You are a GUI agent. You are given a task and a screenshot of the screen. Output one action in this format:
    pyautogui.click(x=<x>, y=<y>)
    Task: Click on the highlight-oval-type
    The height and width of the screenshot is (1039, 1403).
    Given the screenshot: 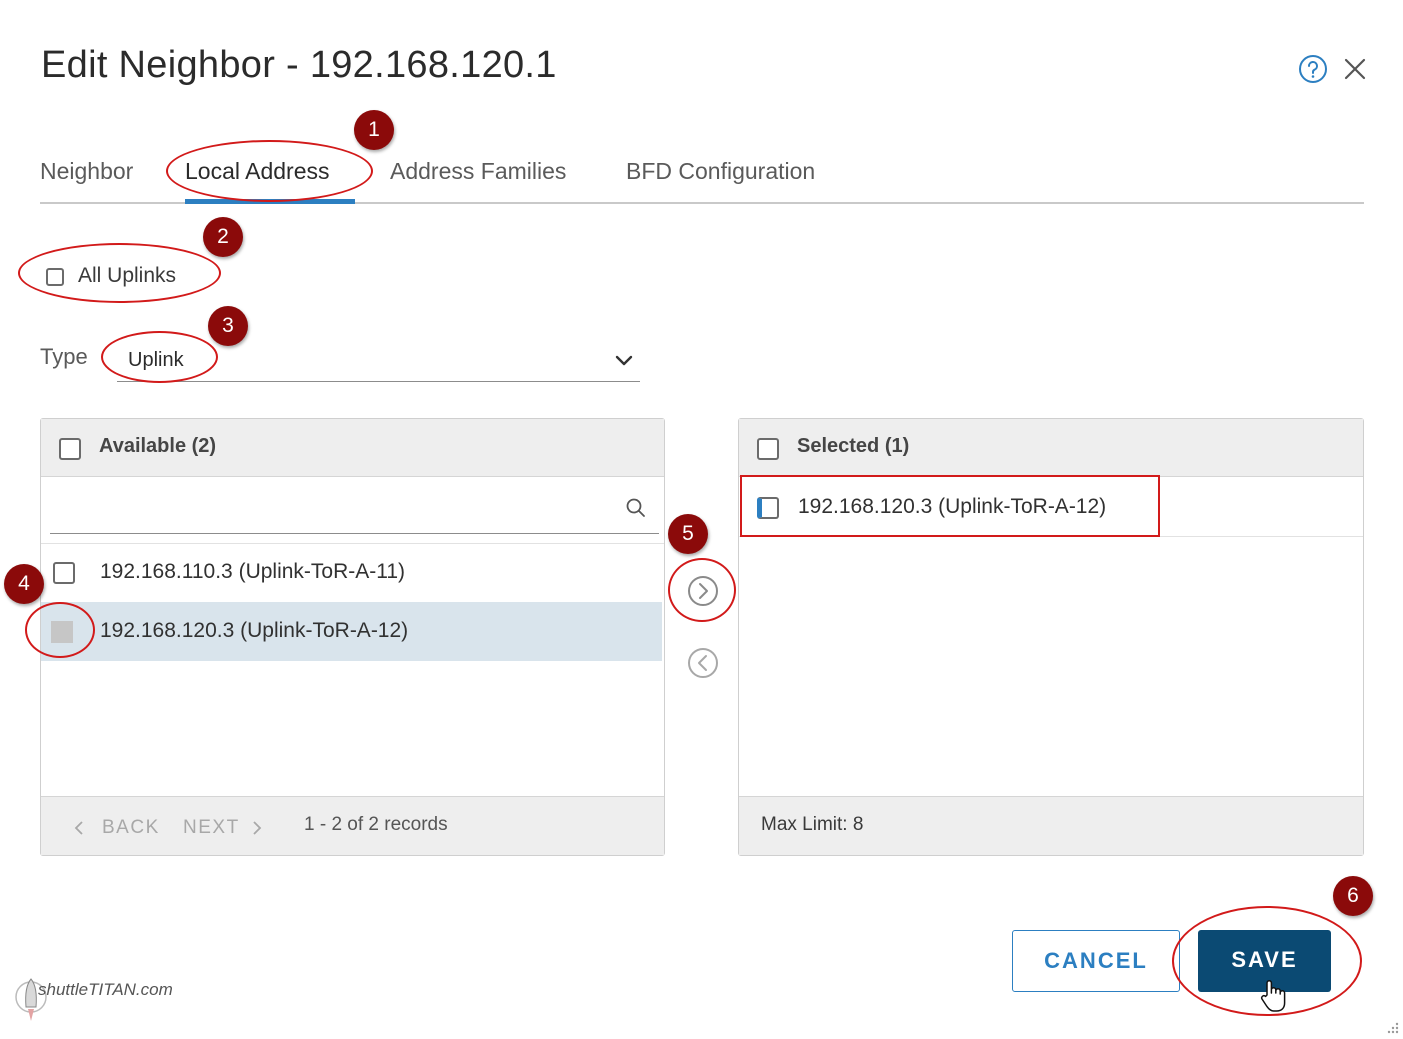 What is the action you would take?
    pyautogui.click(x=159, y=357)
    